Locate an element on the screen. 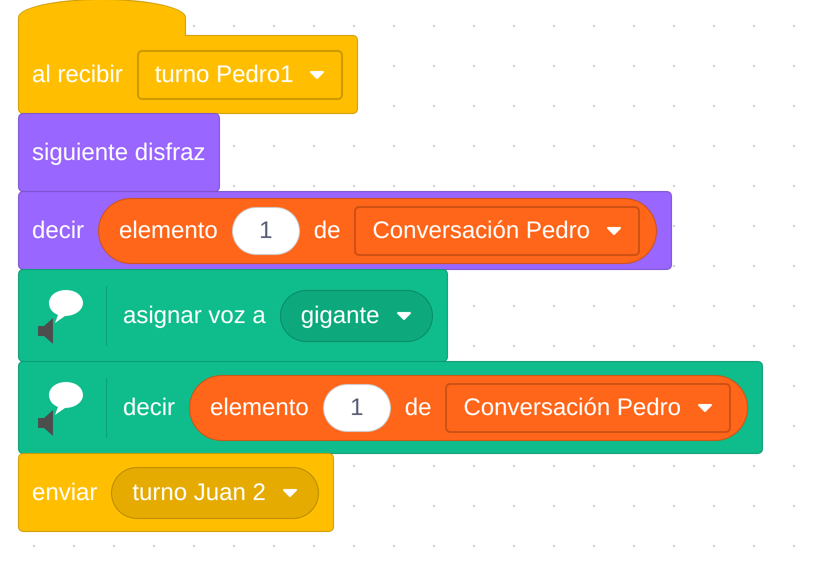 The width and height of the screenshot is (830, 566). dropdown-menu: turno Pedro1 is located at coordinates (240, 75).